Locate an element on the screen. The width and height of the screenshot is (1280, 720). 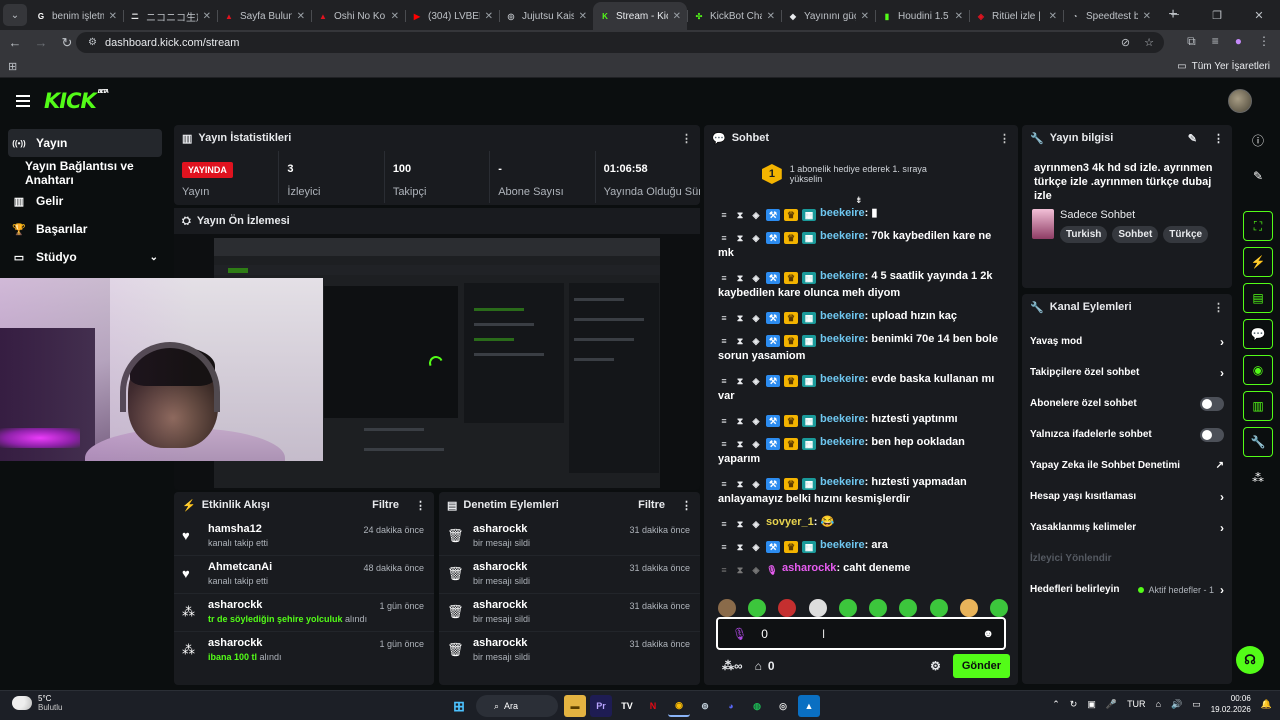
filter-button: Filtre is located at coordinates (651, 505).